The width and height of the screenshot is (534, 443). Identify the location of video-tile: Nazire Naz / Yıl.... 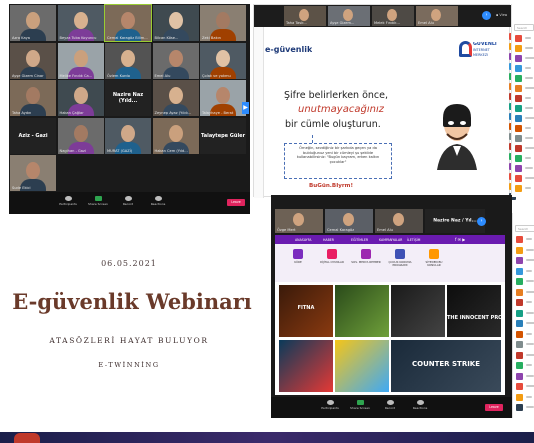
(455, 221).